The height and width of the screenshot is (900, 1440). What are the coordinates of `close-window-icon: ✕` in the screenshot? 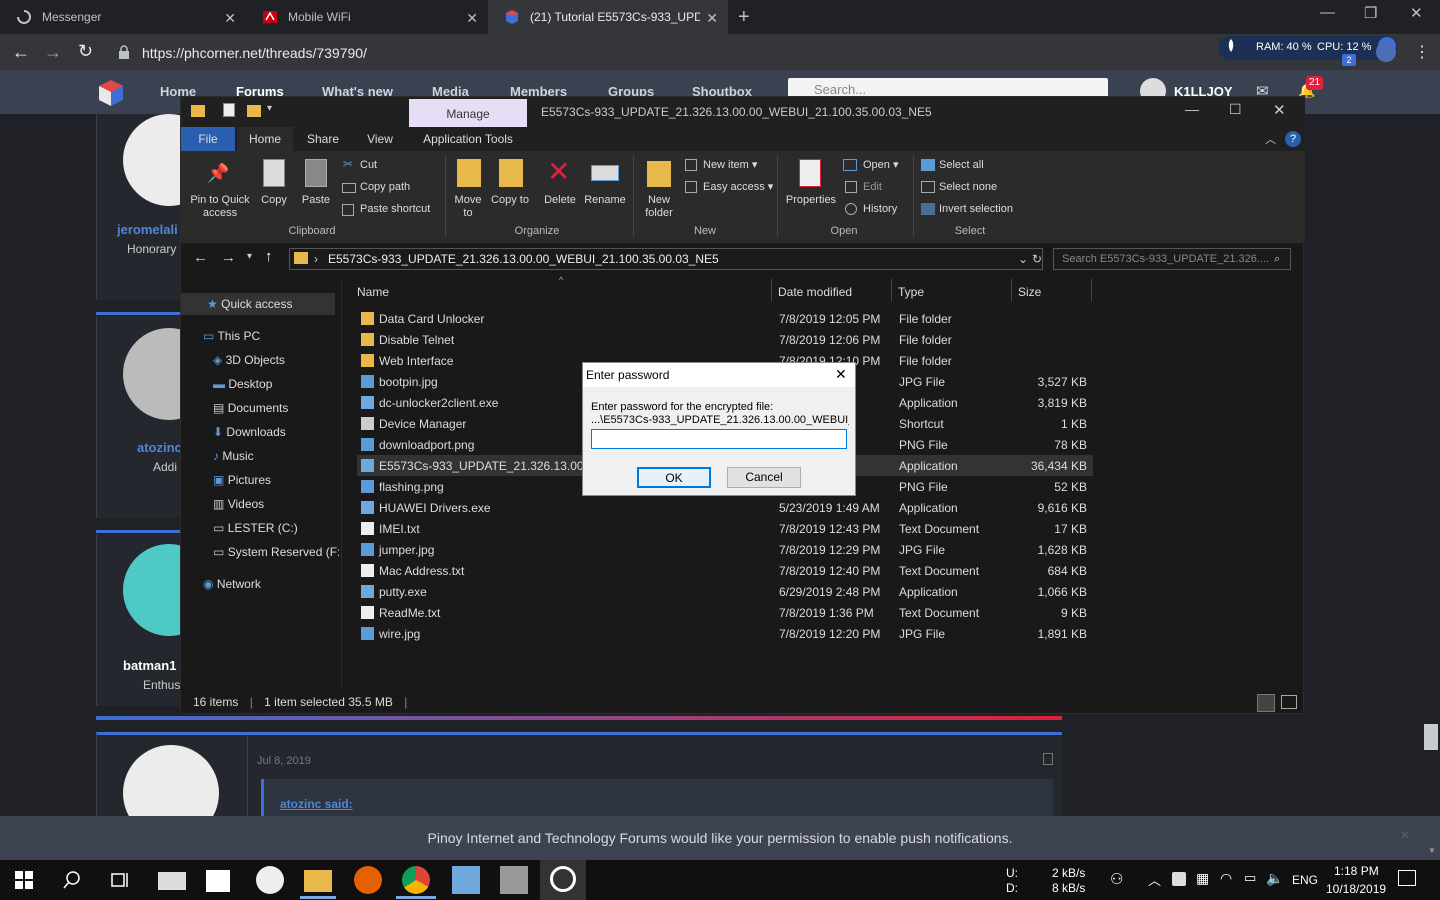 It's located at (1416, 13).